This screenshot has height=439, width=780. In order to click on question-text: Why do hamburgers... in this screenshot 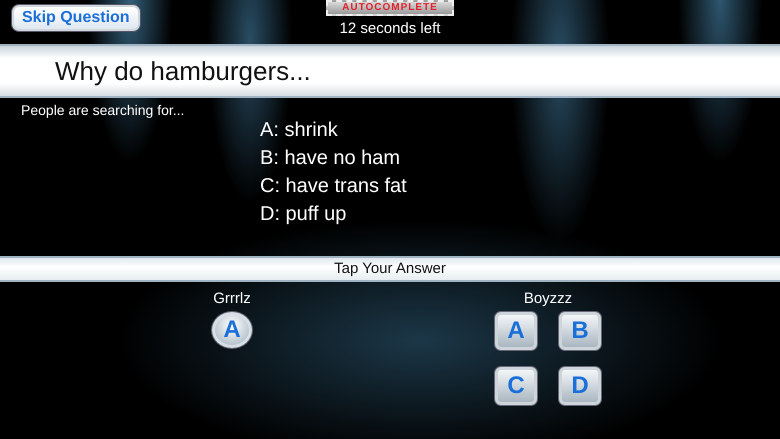, I will do `click(183, 71)`.